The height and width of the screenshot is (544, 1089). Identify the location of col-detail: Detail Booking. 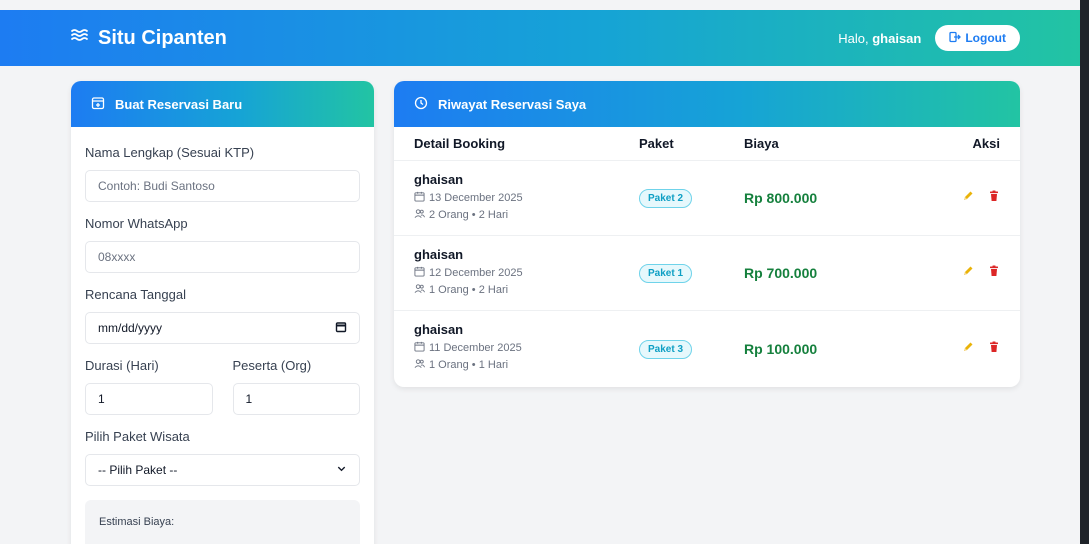
(460, 143).